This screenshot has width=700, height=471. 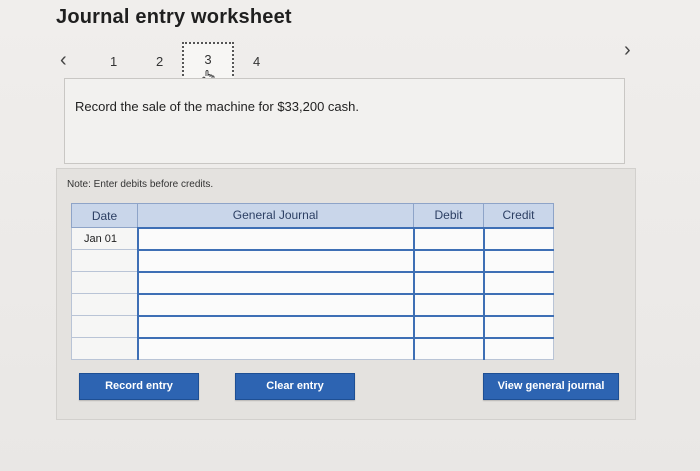 I want to click on credit-header: Credit, so click(x=518, y=215).